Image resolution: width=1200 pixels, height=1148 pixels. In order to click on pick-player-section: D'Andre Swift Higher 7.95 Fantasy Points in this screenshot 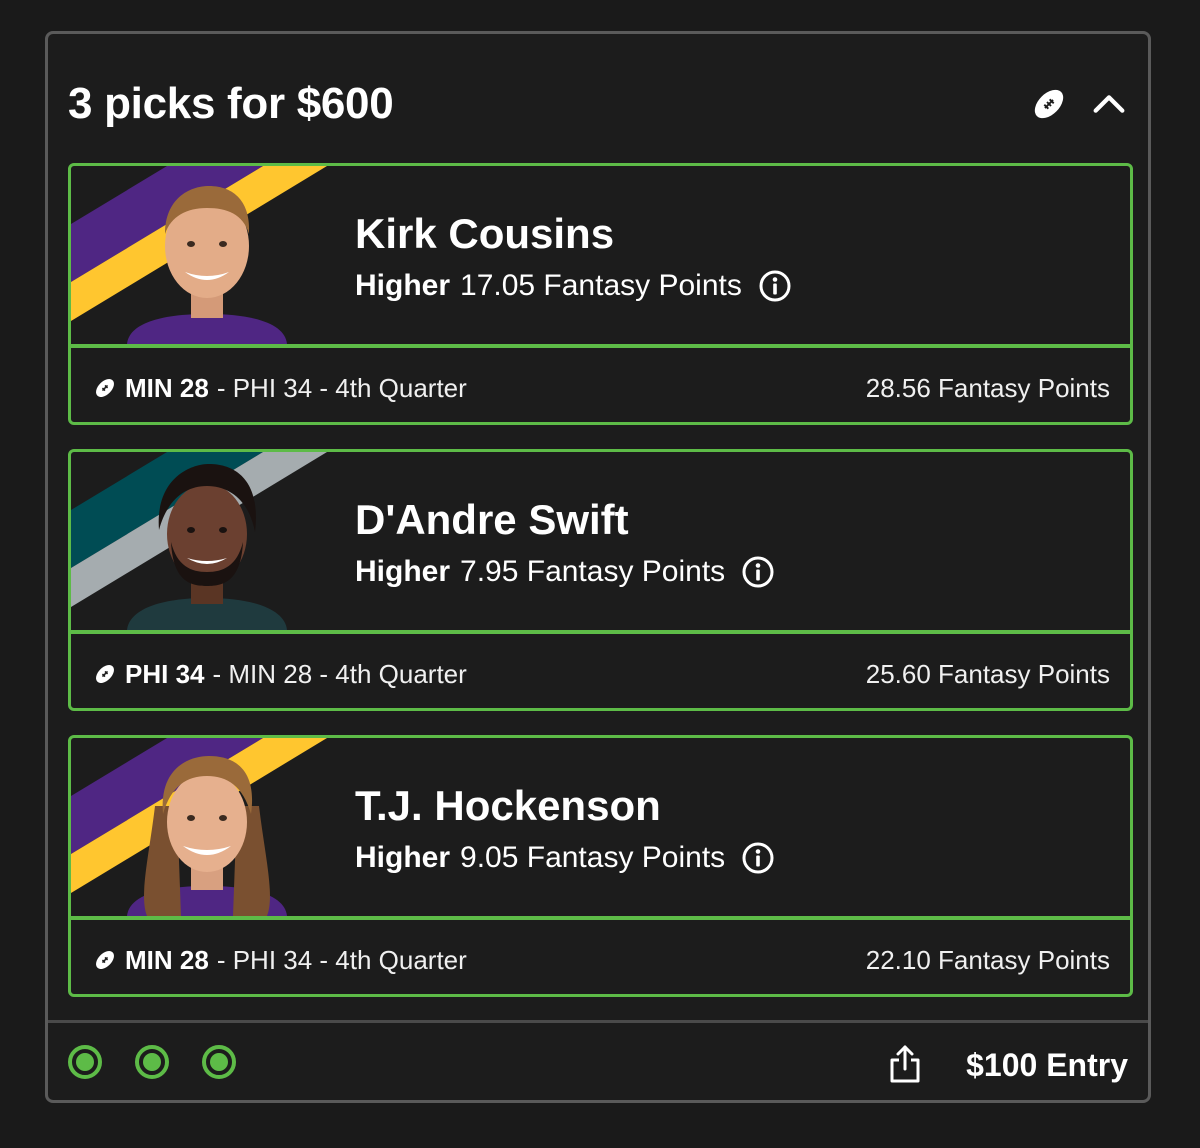, I will do `click(600, 541)`.